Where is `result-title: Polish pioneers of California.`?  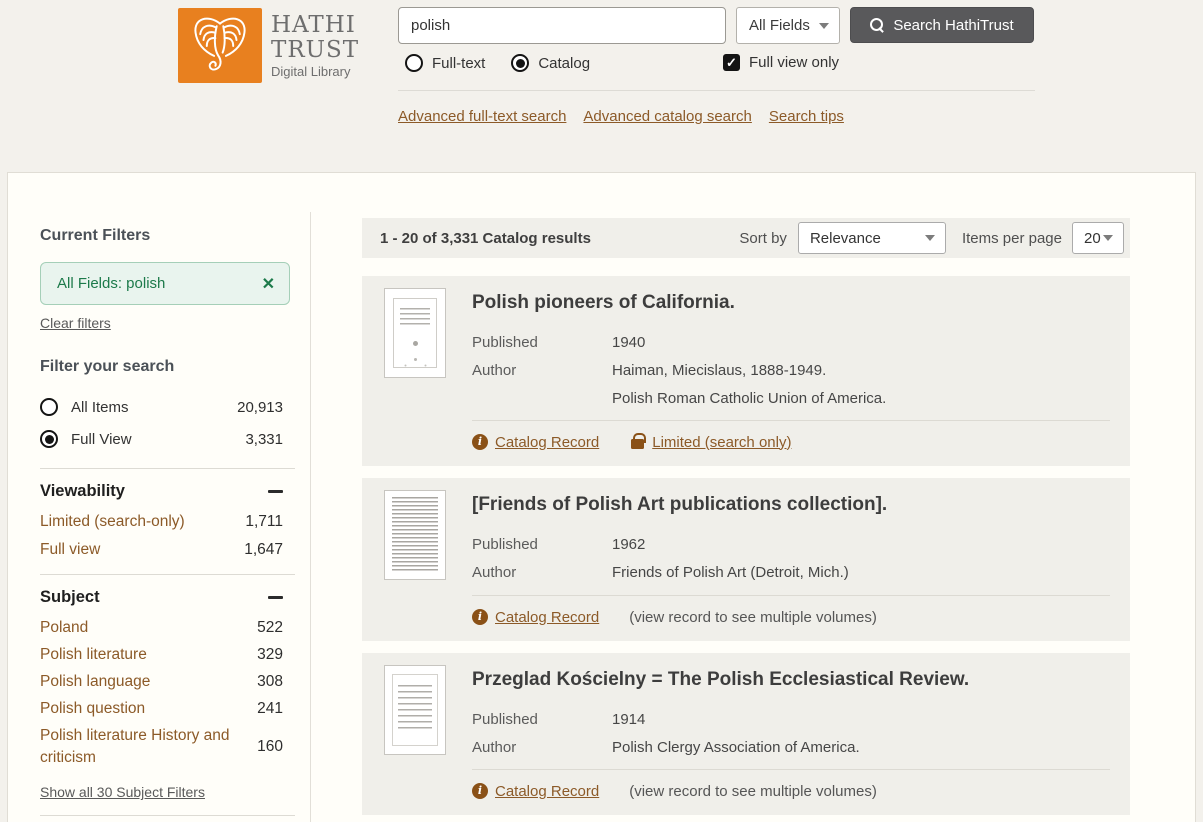 result-title: Polish pioneers of California. is located at coordinates (791, 303).